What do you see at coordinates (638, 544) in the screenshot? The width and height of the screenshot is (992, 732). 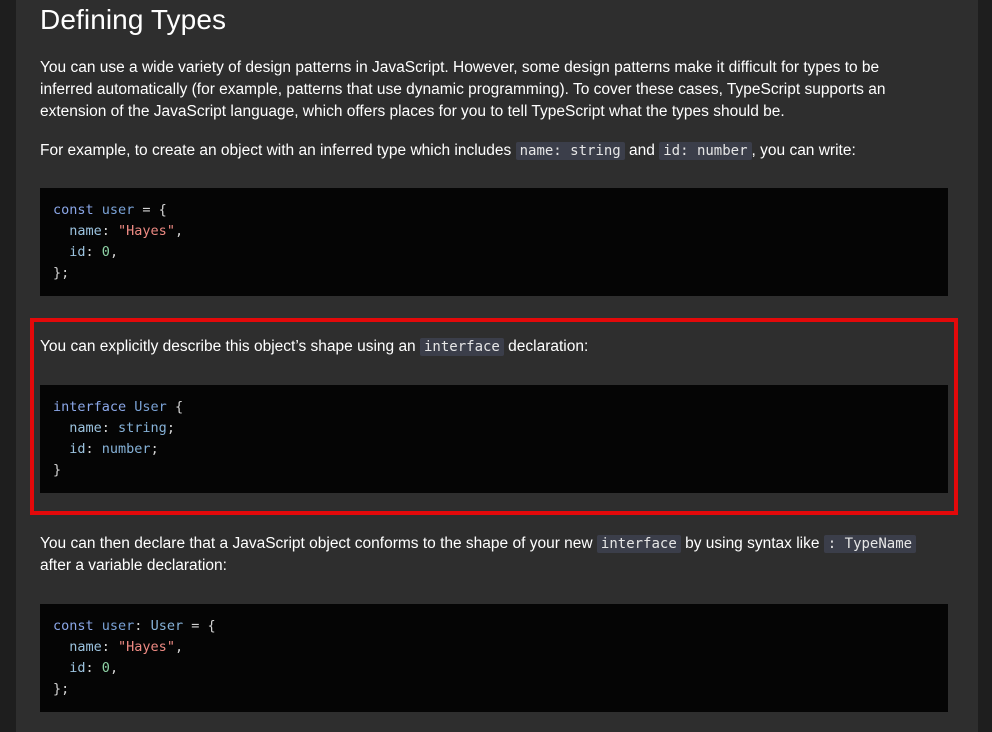 I see `inline-code-interface-2: interface` at bounding box center [638, 544].